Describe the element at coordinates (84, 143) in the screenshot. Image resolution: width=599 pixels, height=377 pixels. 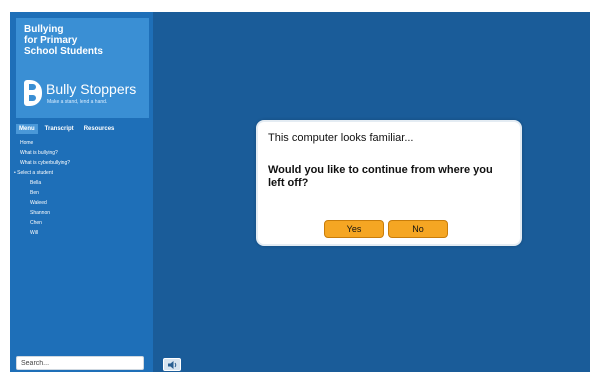
I see `menu-item-home: Home` at that location.